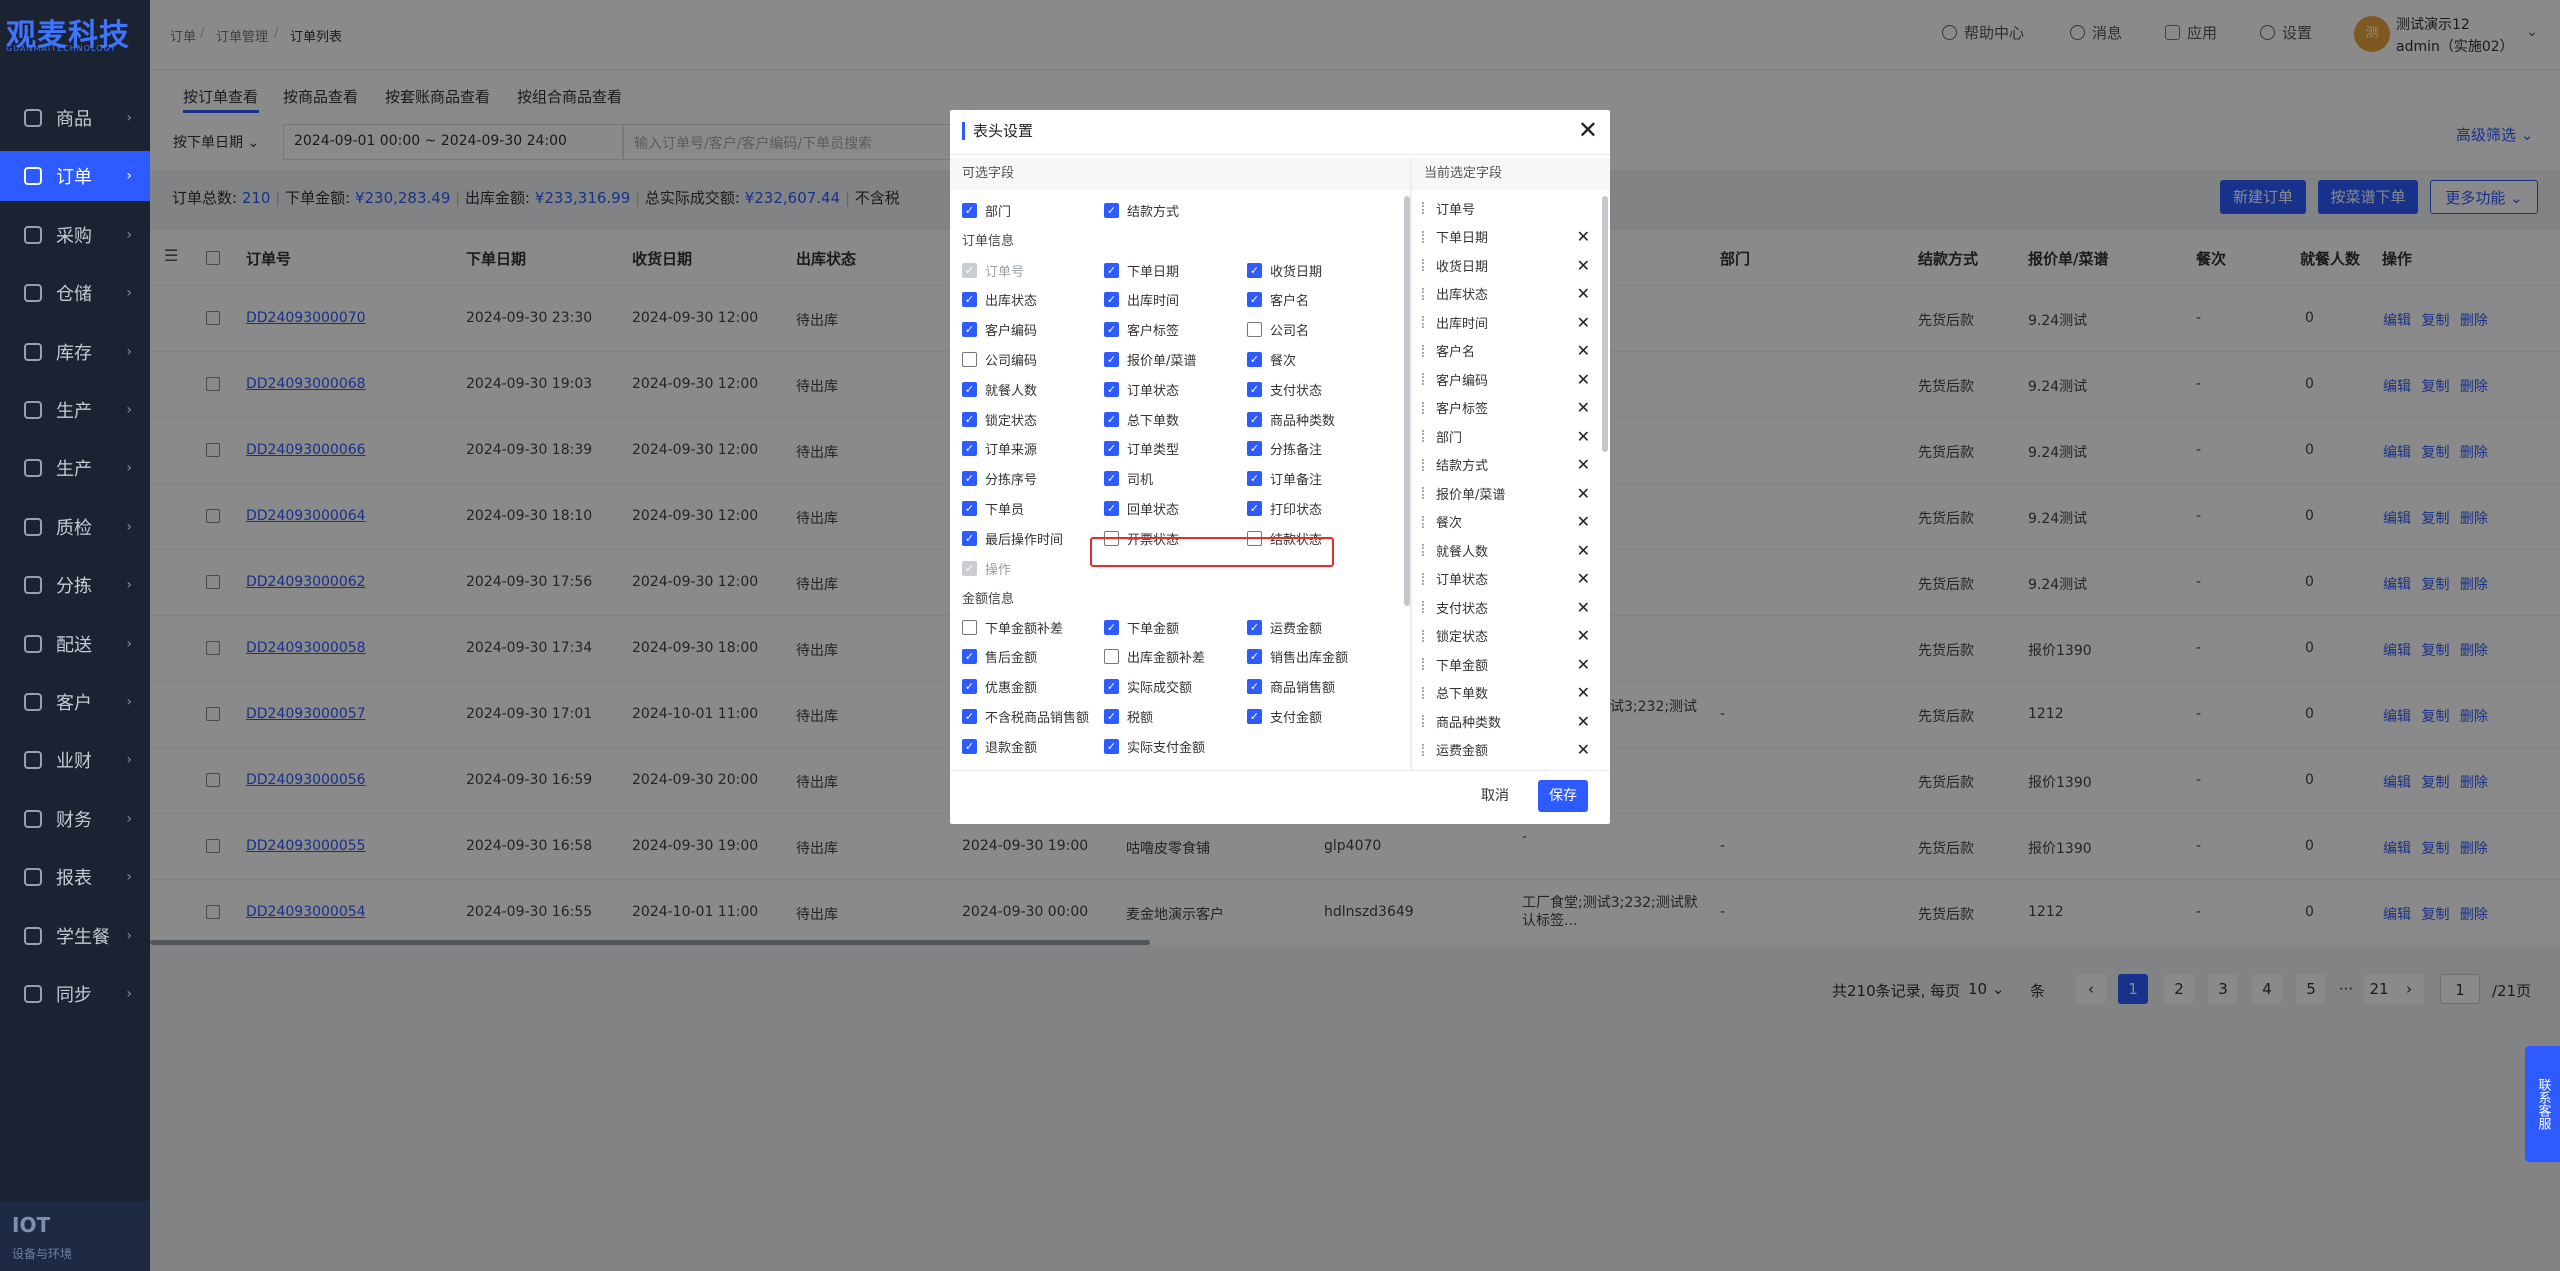  I want to click on selected-field-item: 总下单数 ✕, so click(1512, 693).